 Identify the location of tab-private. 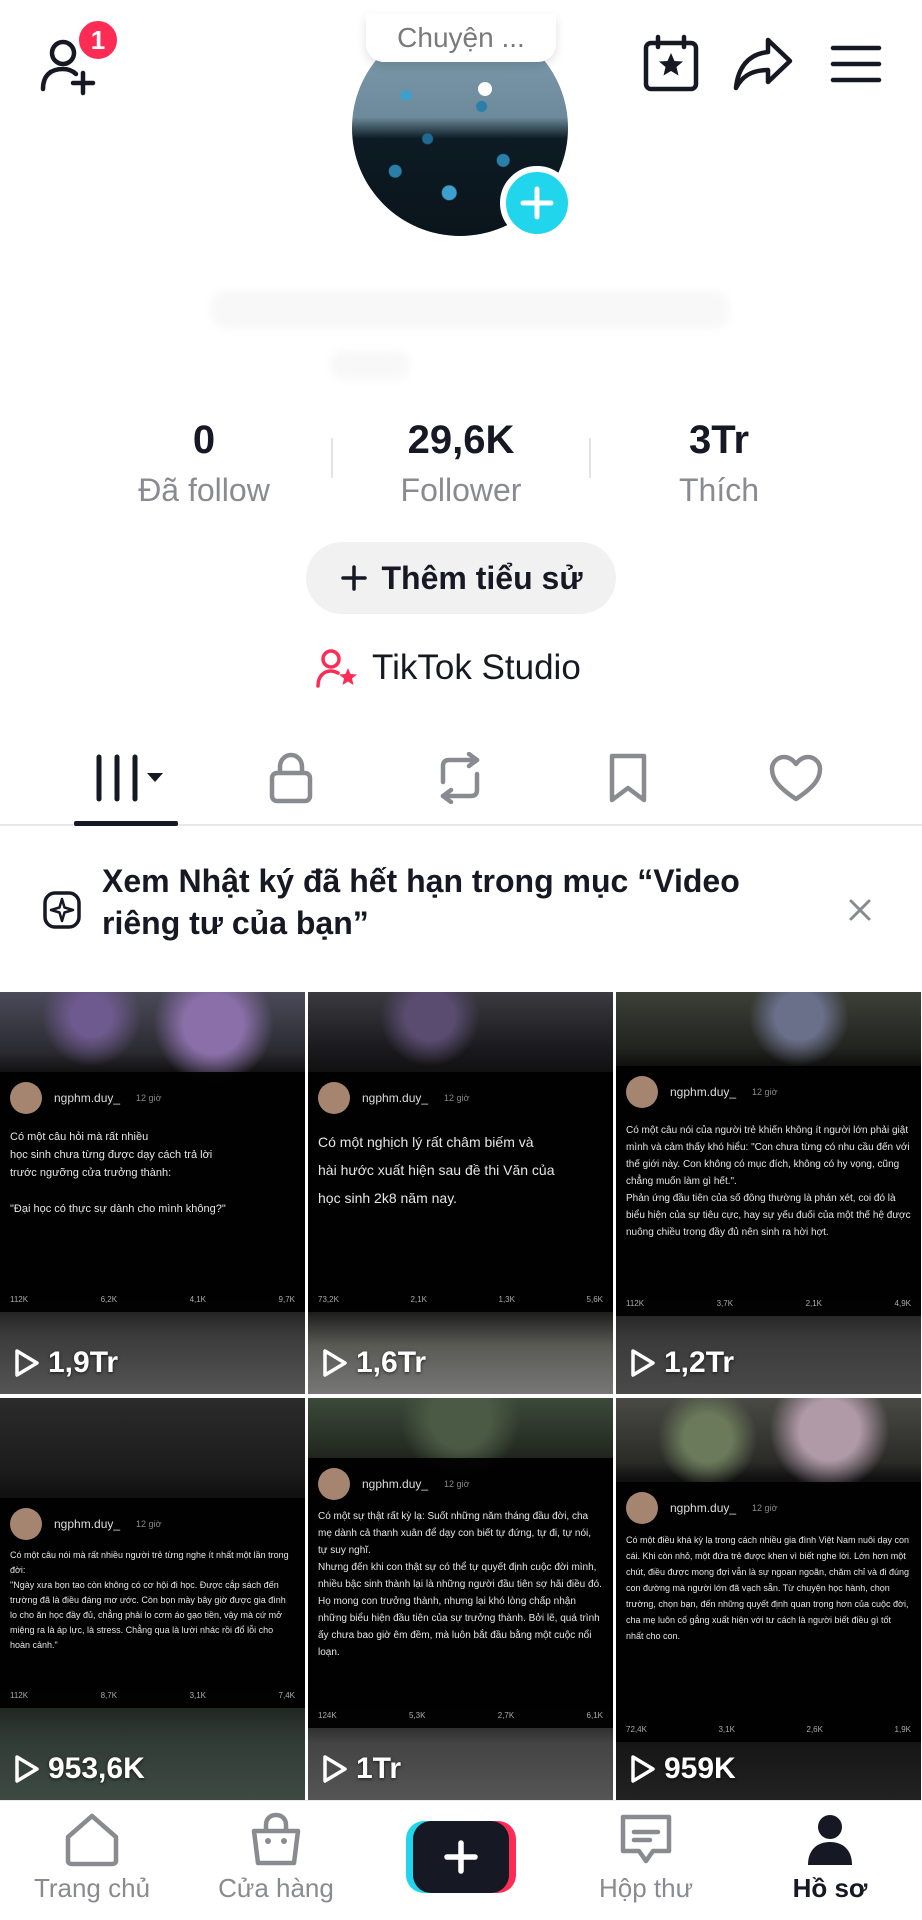
(291, 778).